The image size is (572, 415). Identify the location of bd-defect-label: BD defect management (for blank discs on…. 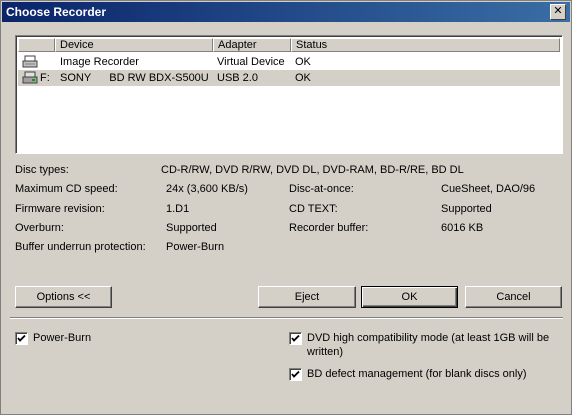
(417, 374).